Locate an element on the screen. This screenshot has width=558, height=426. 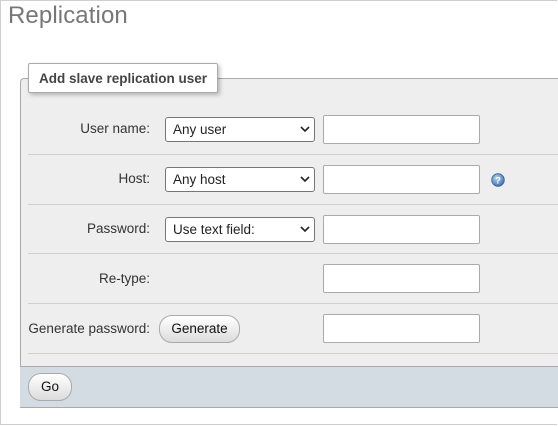
generate-password-label: Generate password: is located at coordinates (89, 328).